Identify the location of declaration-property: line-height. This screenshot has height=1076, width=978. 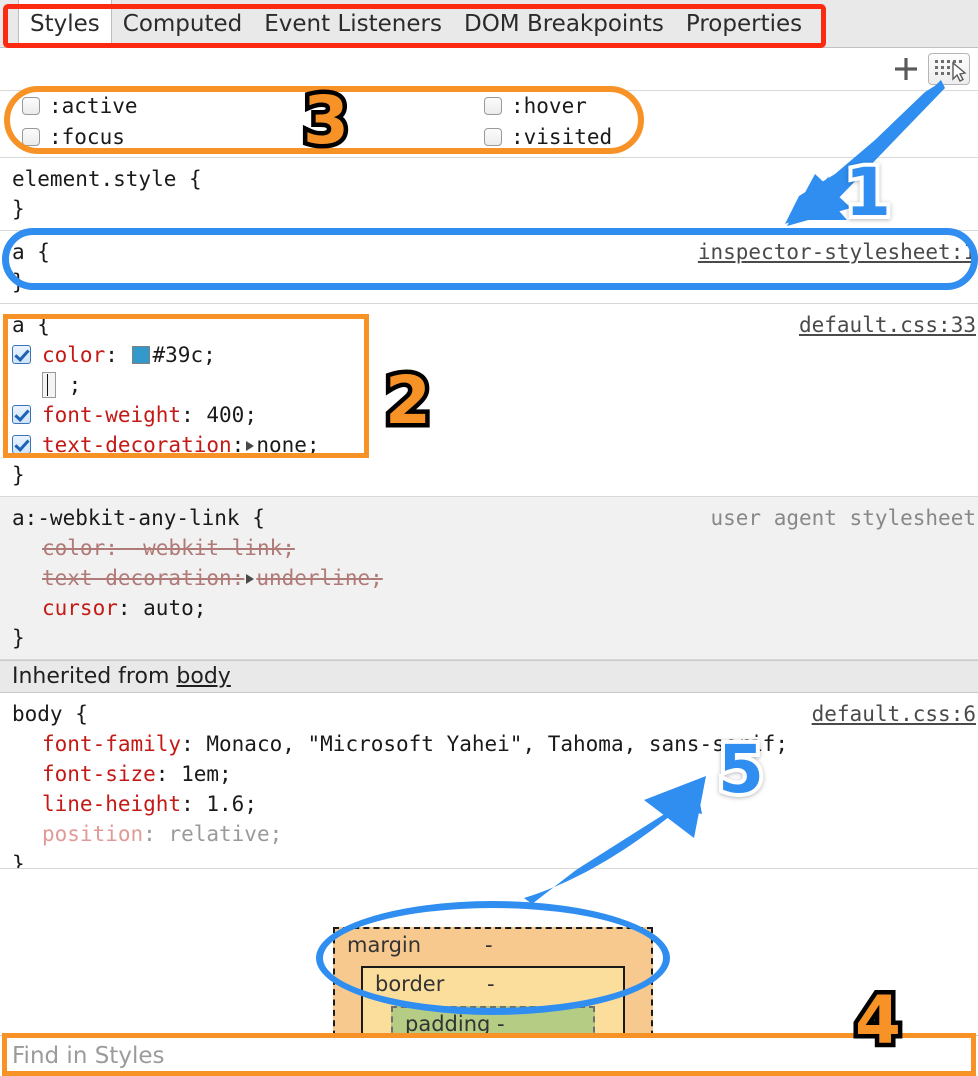
(111, 804).